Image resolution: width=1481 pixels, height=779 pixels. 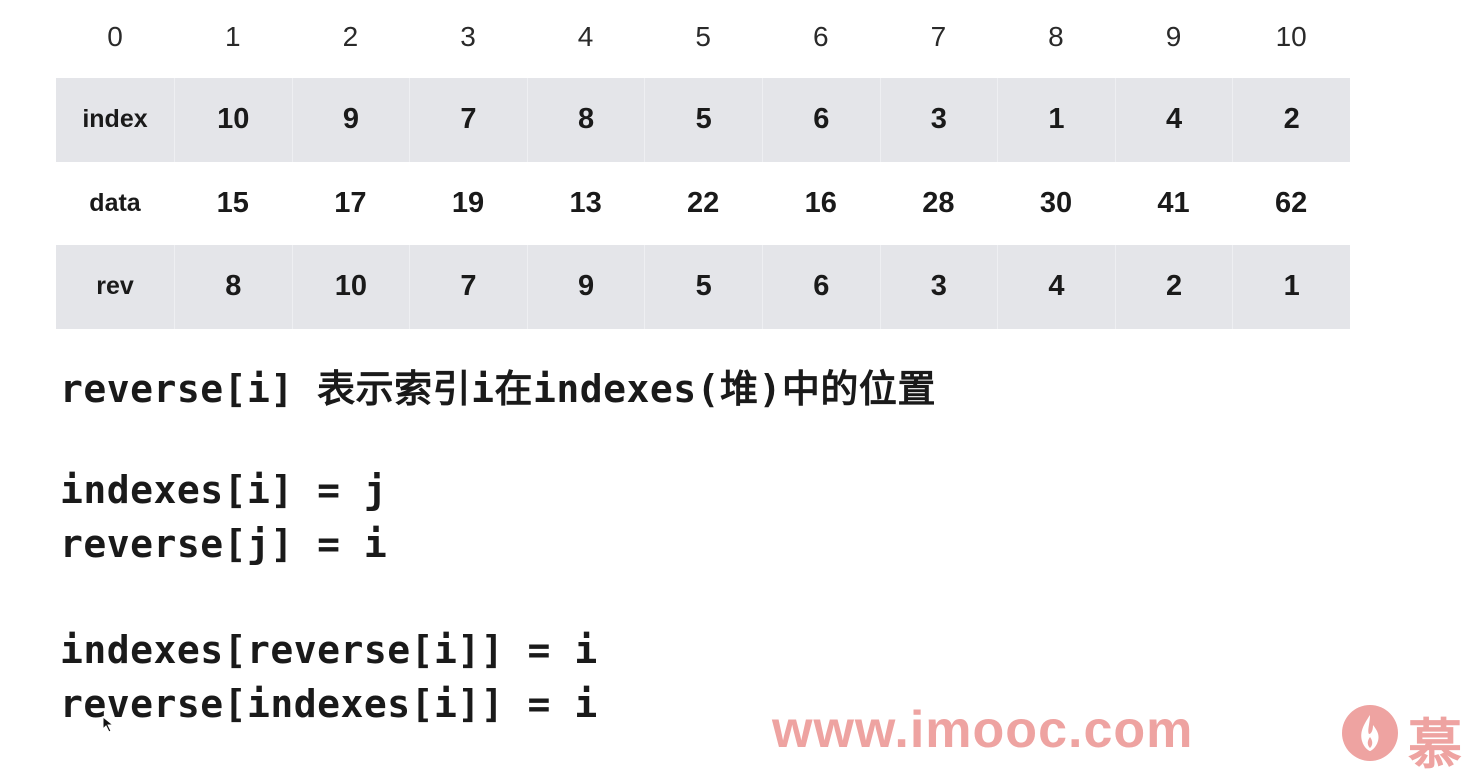 What do you see at coordinates (350, 36) in the screenshot?
I see `position-header-cell: 2` at bounding box center [350, 36].